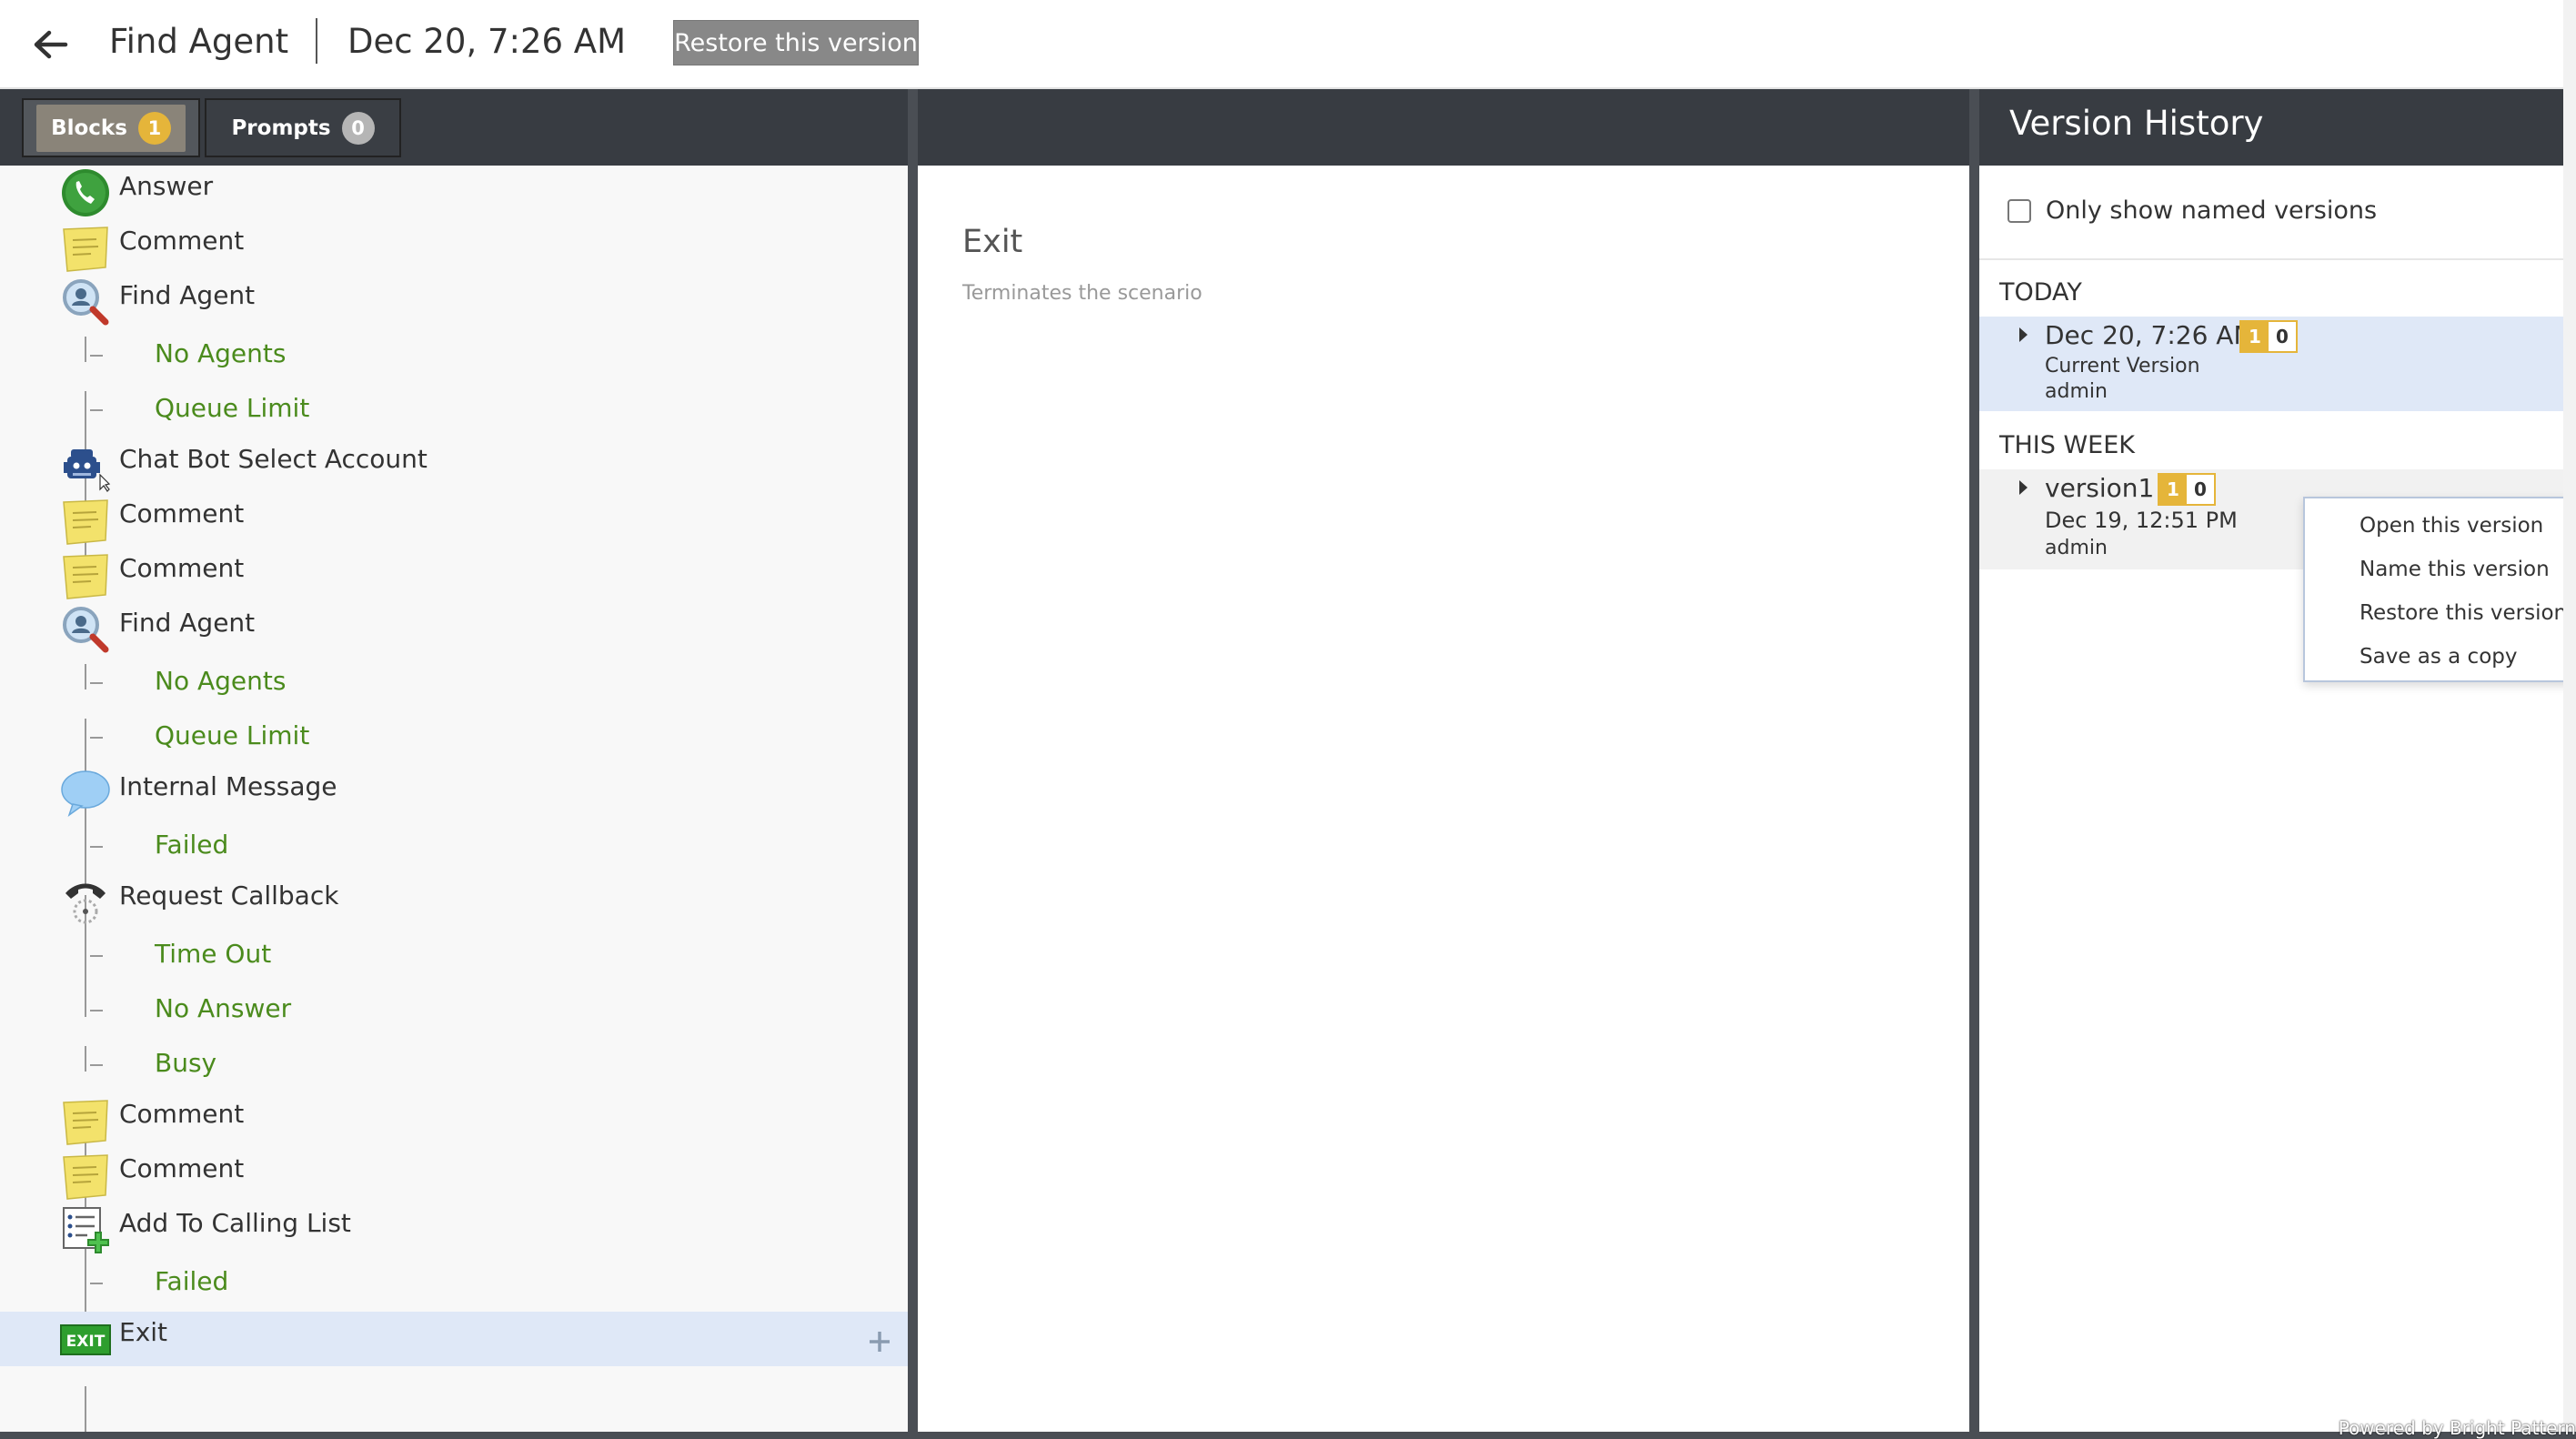 The height and width of the screenshot is (1439, 2576). What do you see at coordinates (85, 1339) in the screenshot?
I see `exit-icon: EXIT` at bounding box center [85, 1339].